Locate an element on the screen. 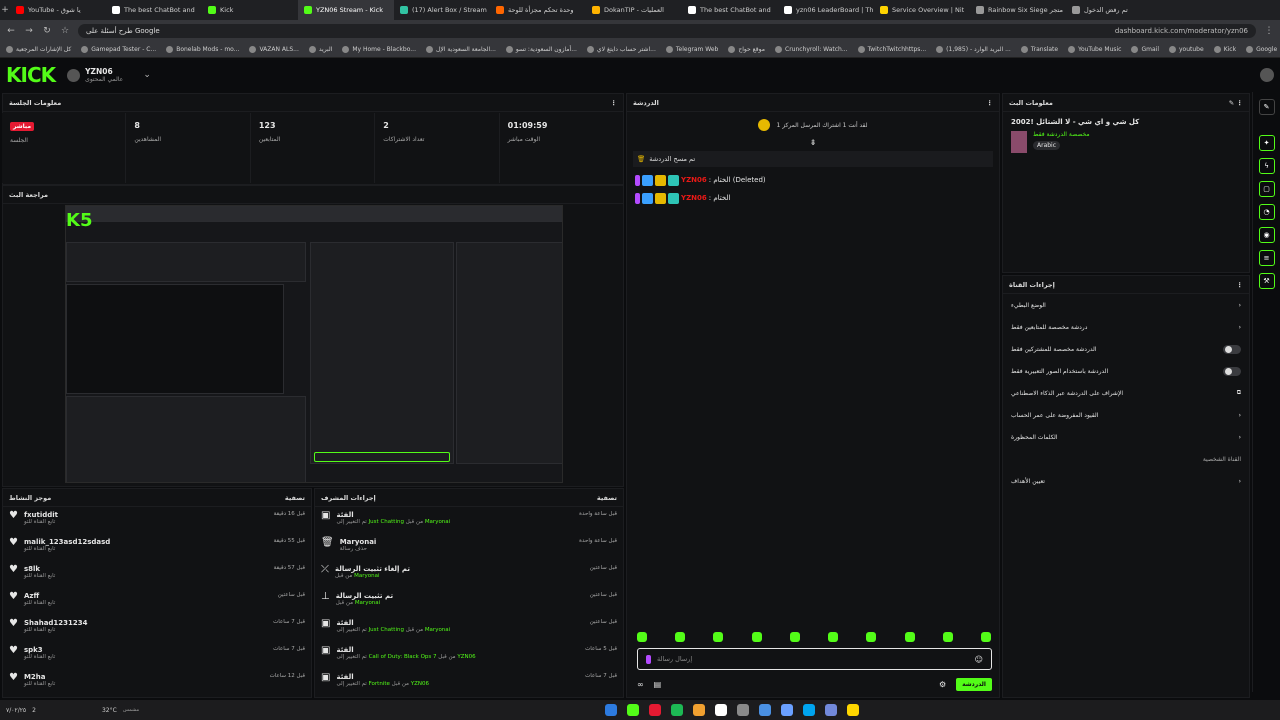 This screenshot has width=1280, height=720. broadcast-icon: ◉ is located at coordinates (1266, 235).